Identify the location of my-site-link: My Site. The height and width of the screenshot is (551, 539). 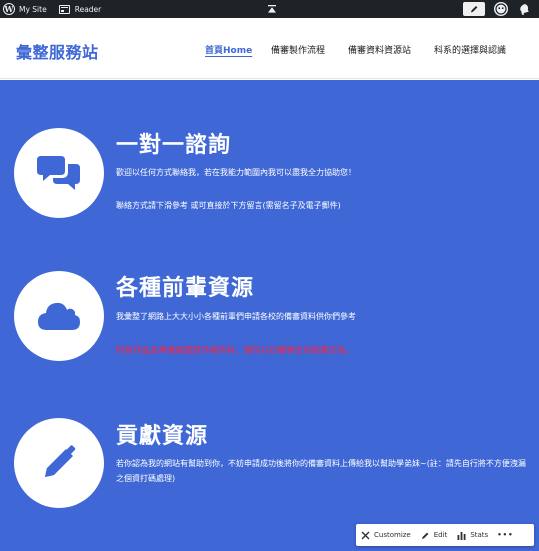
(39, 9).